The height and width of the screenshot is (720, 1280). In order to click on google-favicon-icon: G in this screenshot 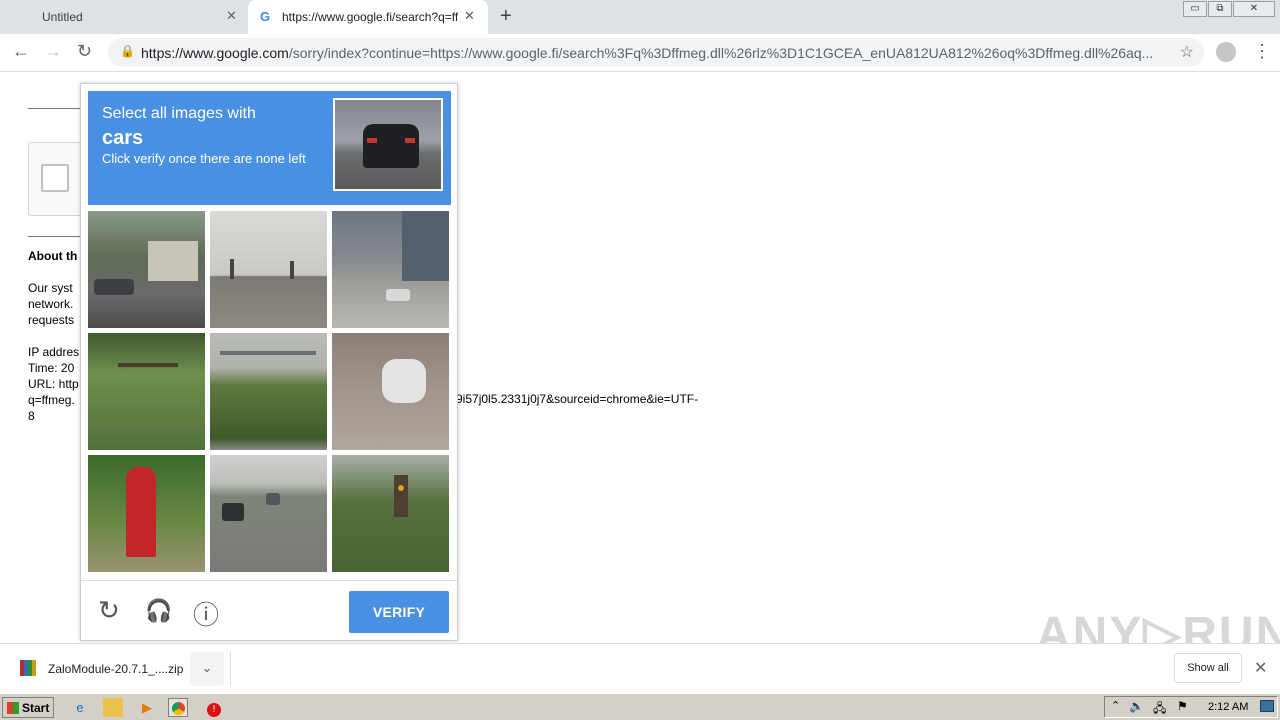, I will do `click(265, 16)`.